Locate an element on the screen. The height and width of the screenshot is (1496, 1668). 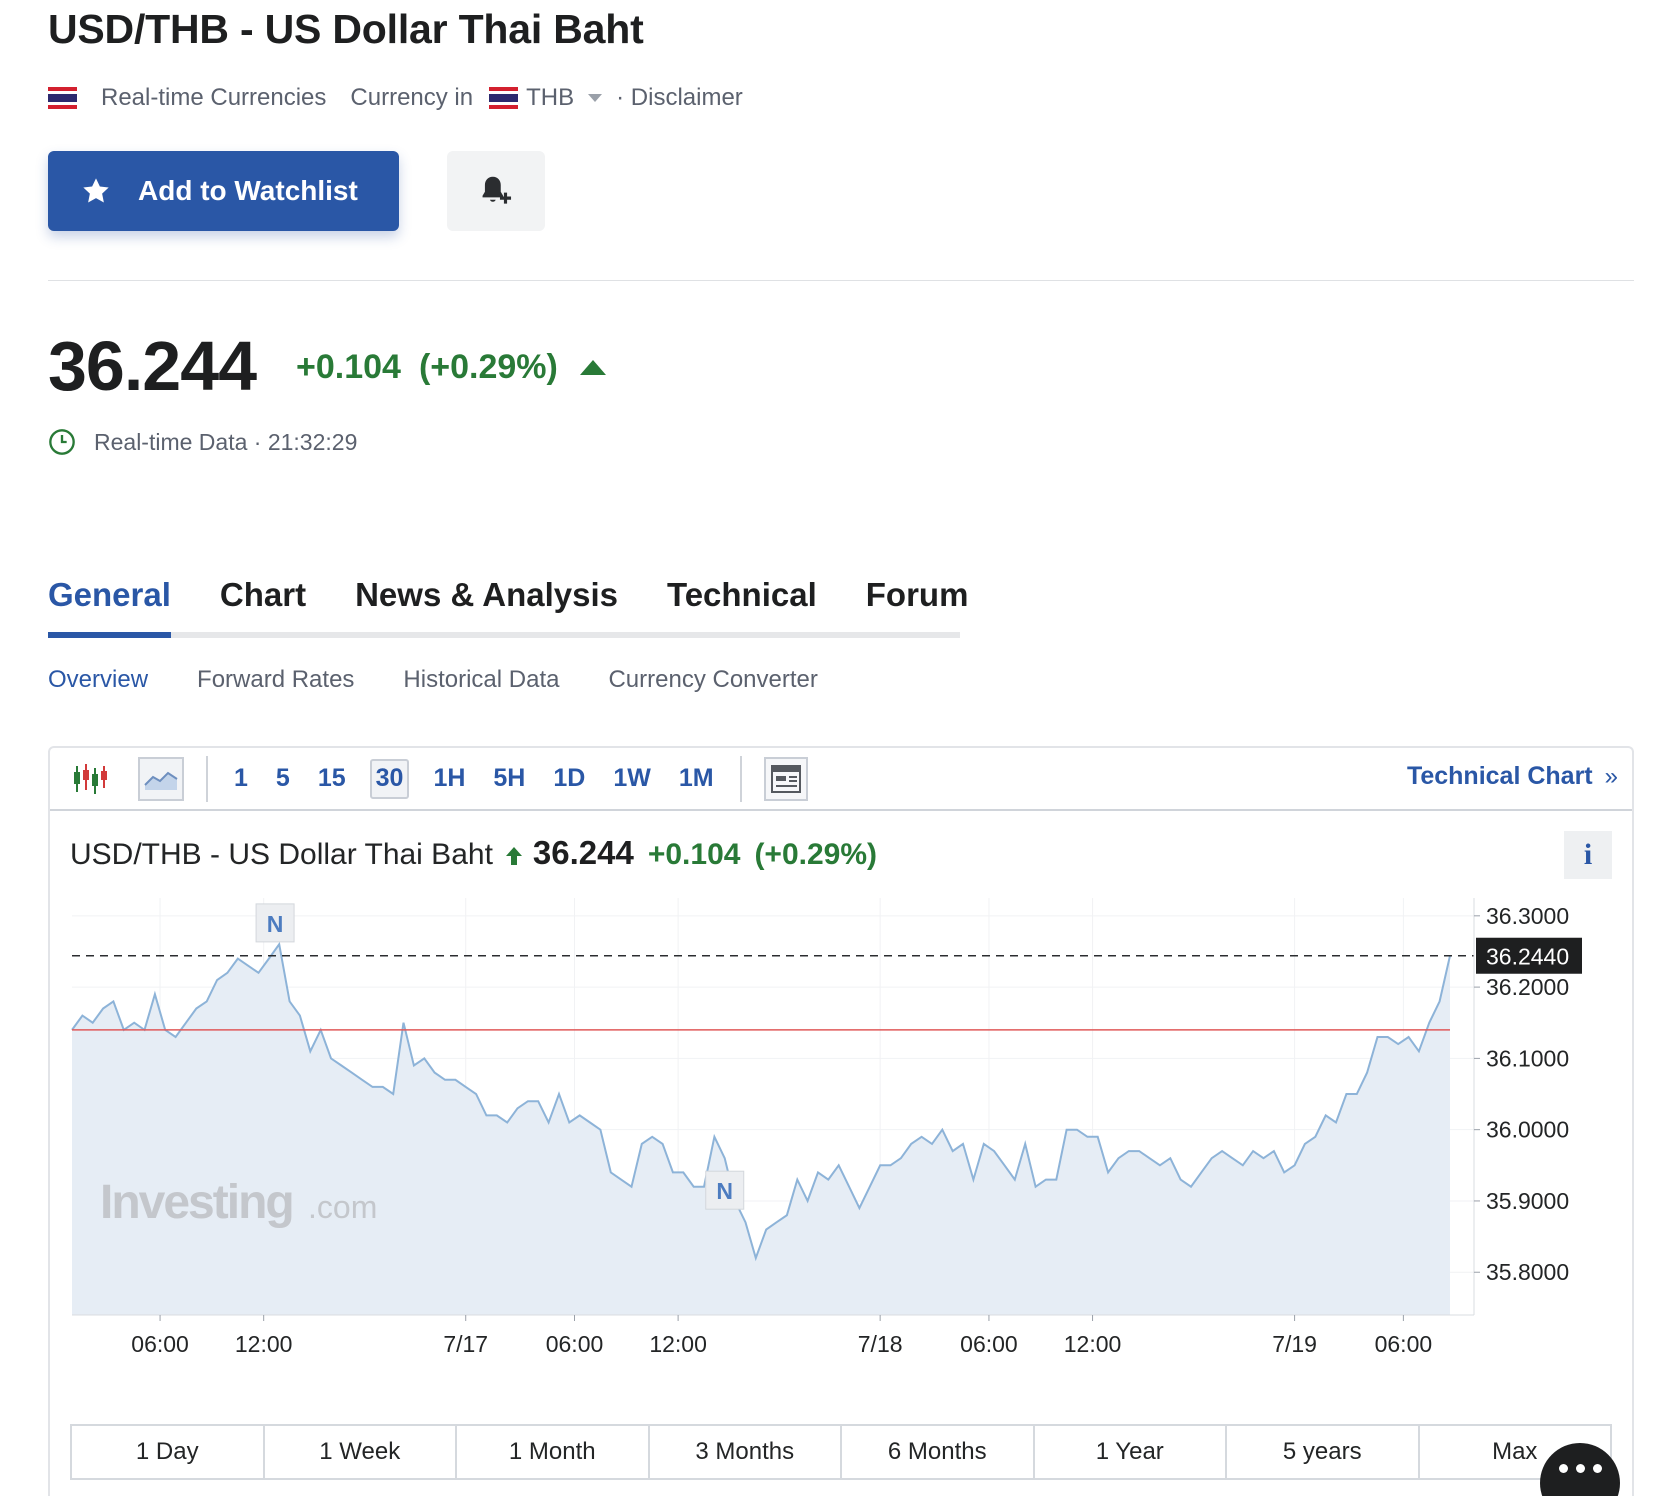
subtab-historical-data: Historical Data is located at coordinates (481, 680).